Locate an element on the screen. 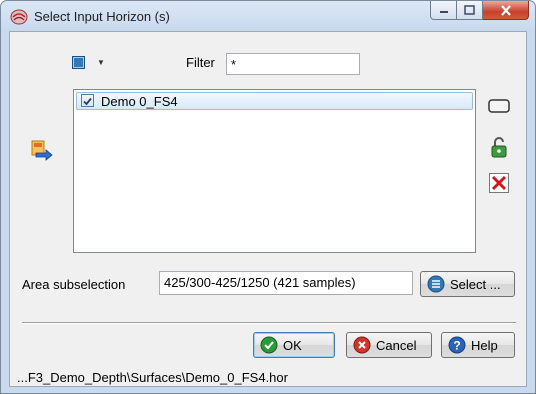 This screenshot has width=536, height=394. maximize-button is located at coordinates (470, 10).